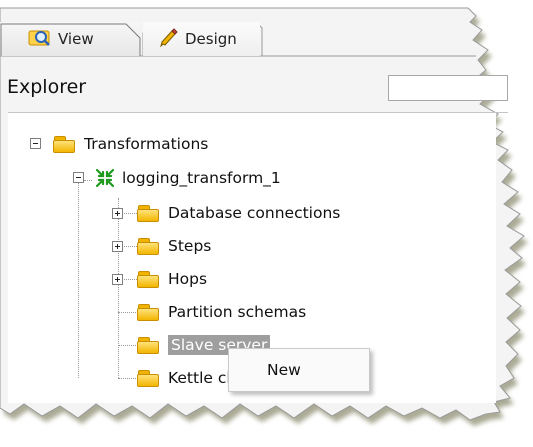 The width and height of the screenshot is (533, 447). I want to click on explorer-divider, so click(258, 112).